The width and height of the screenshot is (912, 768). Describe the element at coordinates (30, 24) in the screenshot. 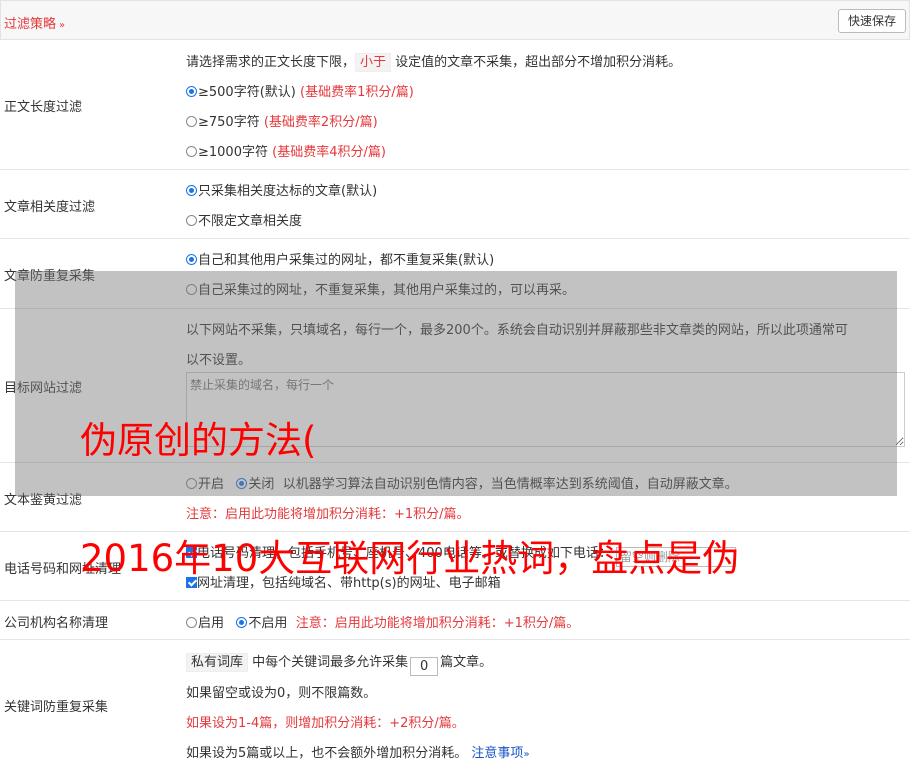

I see `section-title-text: 过滤策略` at that location.